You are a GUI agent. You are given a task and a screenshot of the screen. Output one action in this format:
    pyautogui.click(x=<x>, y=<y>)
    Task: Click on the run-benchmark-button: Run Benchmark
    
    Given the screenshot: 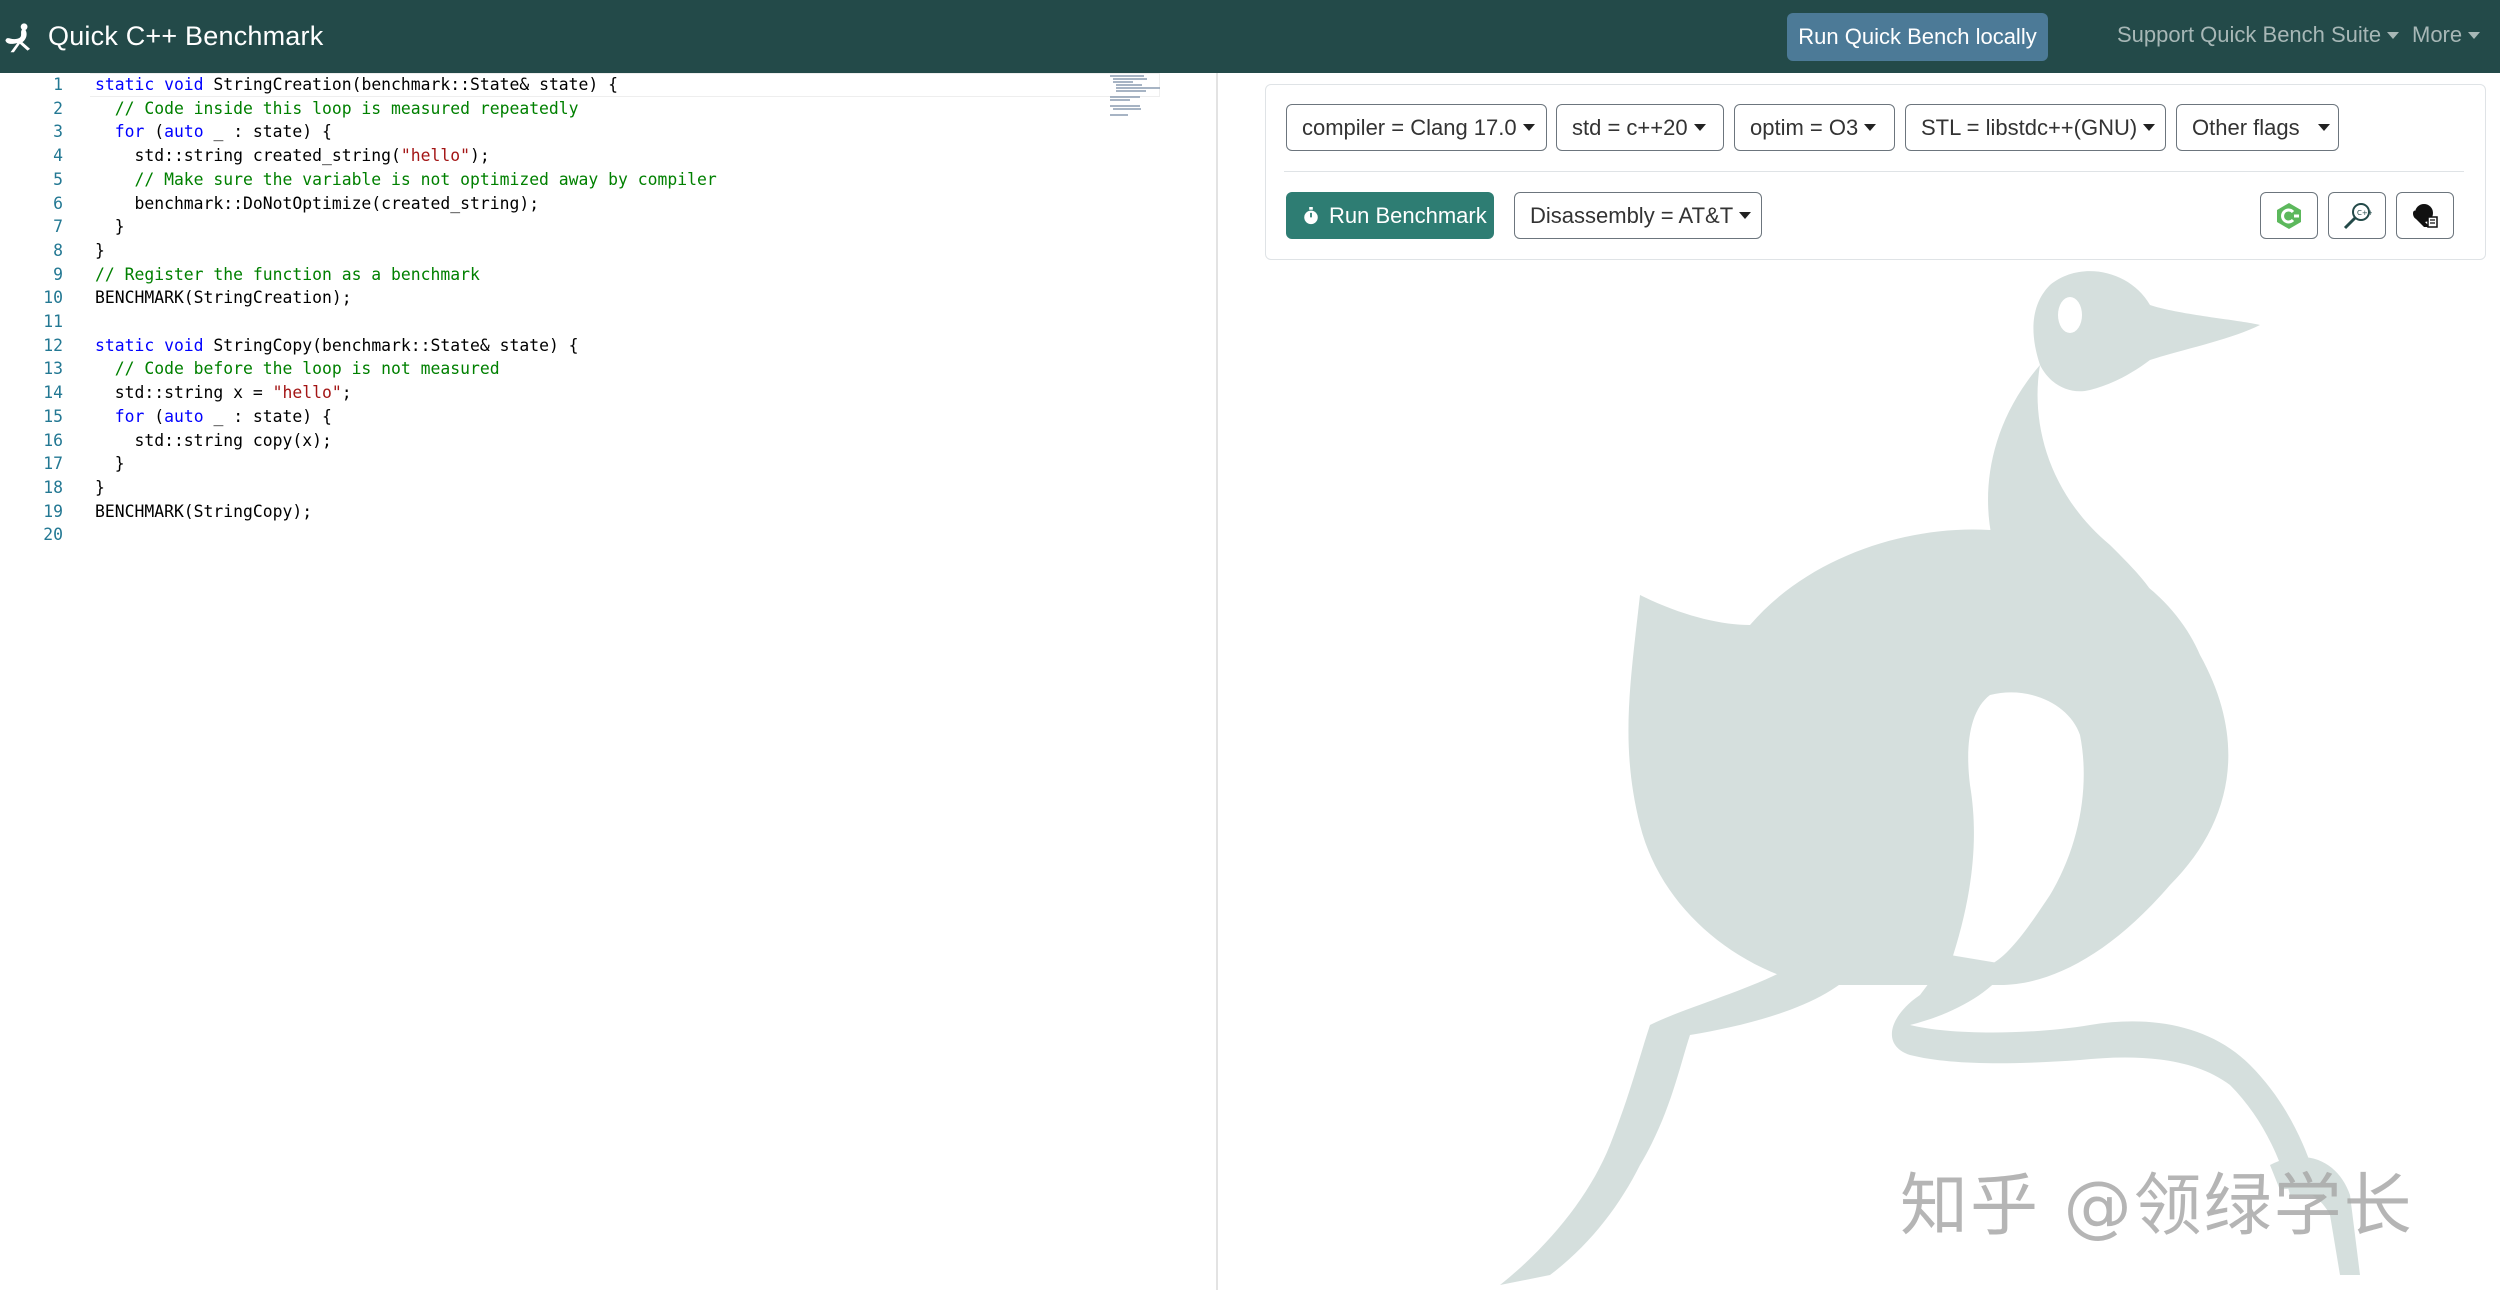 What is the action you would take?
    pyautogui.click(x=1390, y=215)
    